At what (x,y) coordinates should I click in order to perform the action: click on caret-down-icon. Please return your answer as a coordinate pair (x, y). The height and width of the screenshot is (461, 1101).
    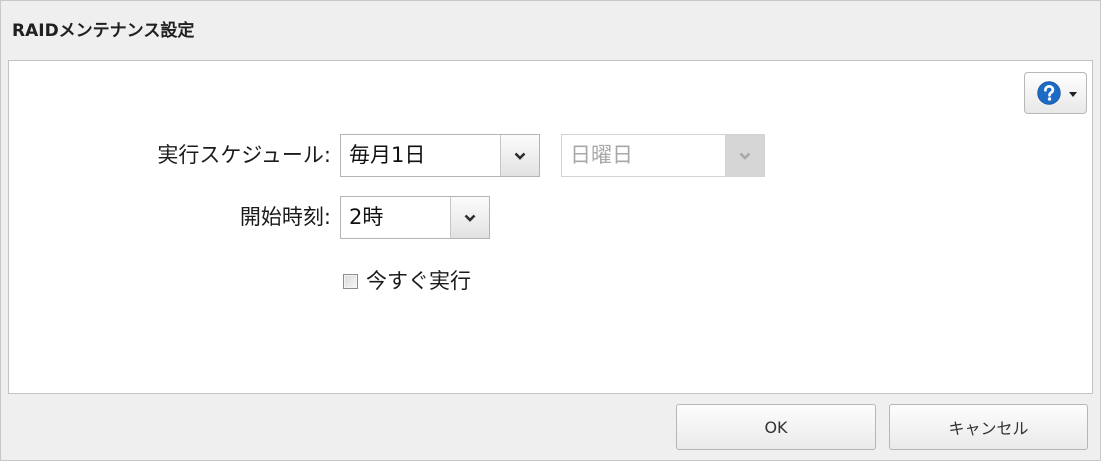
    Looking at the image, I should click on (1073, 94).